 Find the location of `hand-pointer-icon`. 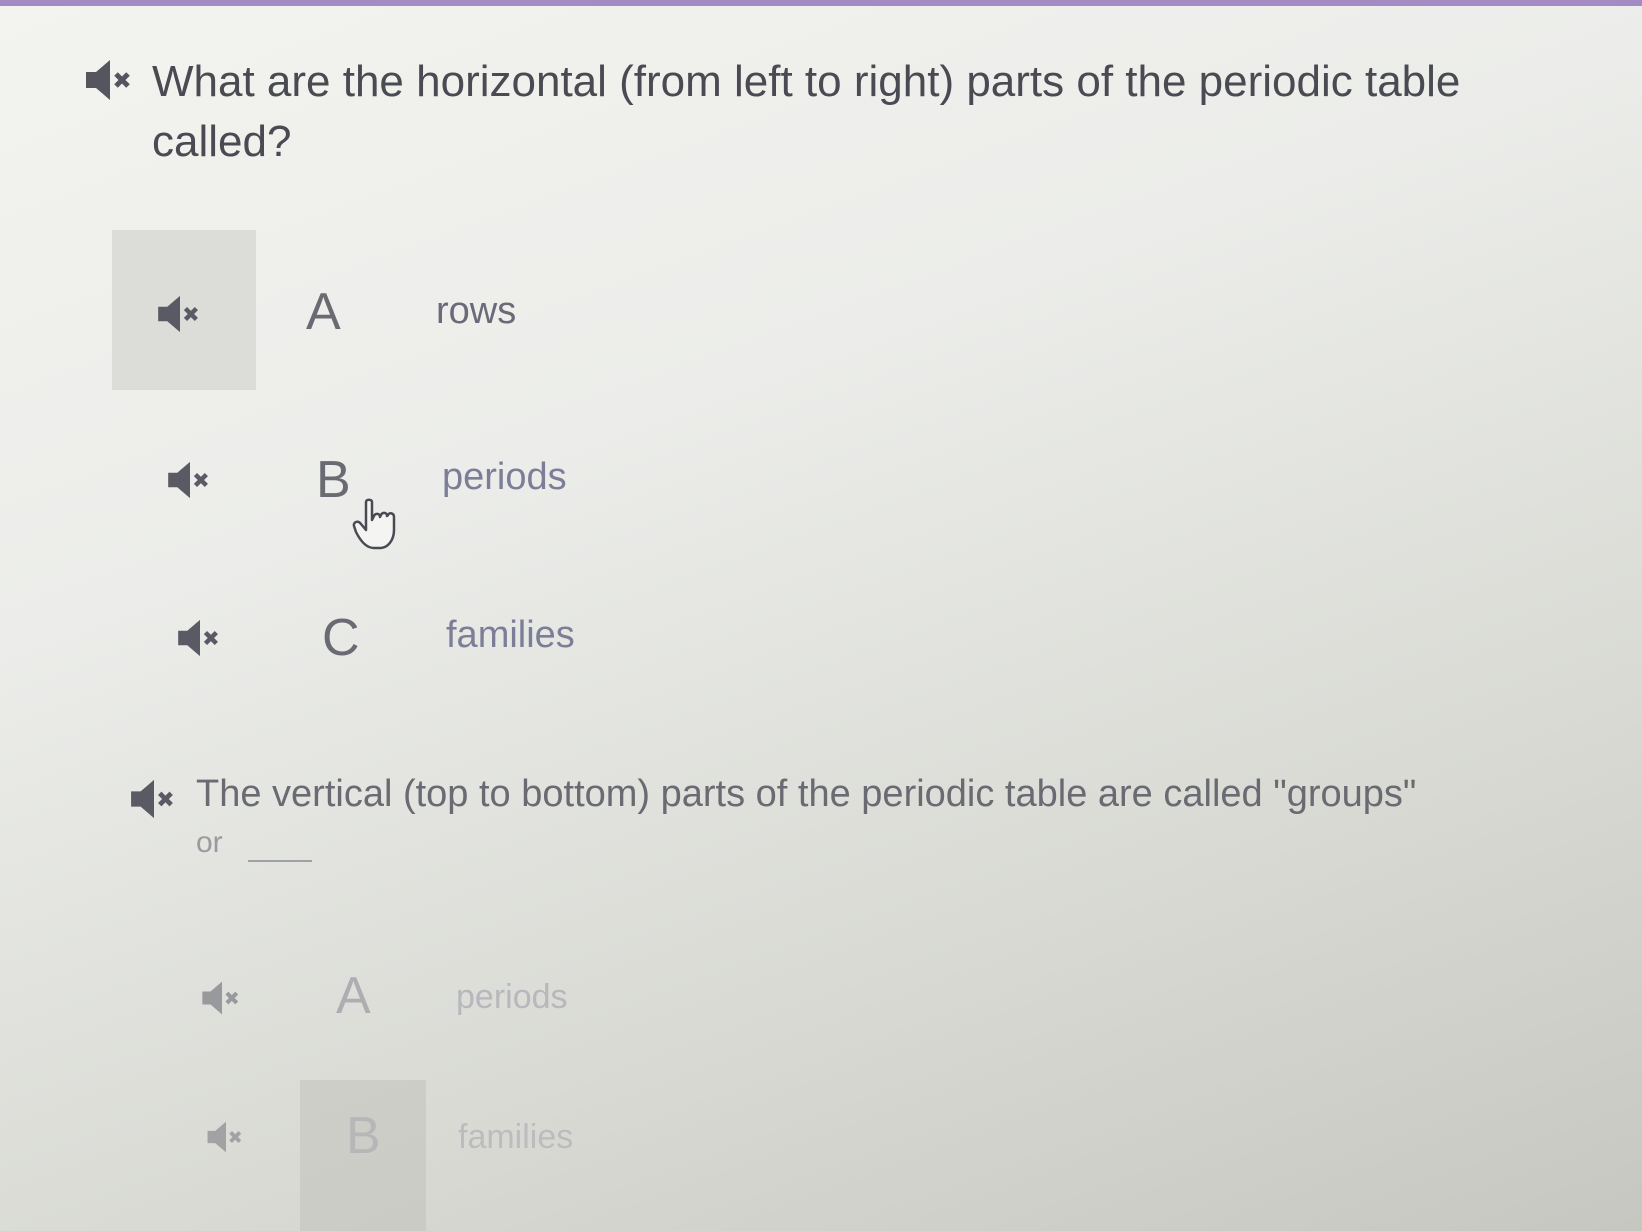

hand-pointer-icon is located at coordinates (378, 527).